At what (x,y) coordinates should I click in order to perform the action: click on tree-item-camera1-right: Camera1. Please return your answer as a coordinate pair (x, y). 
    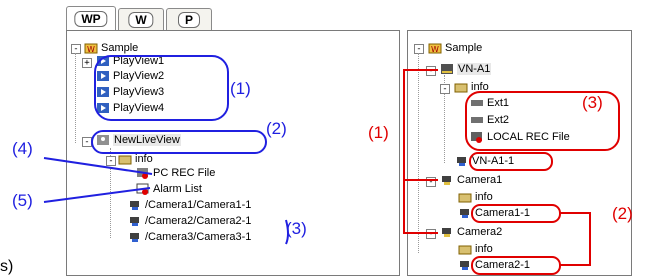
    Looking at the image, I should click on (471, 181).